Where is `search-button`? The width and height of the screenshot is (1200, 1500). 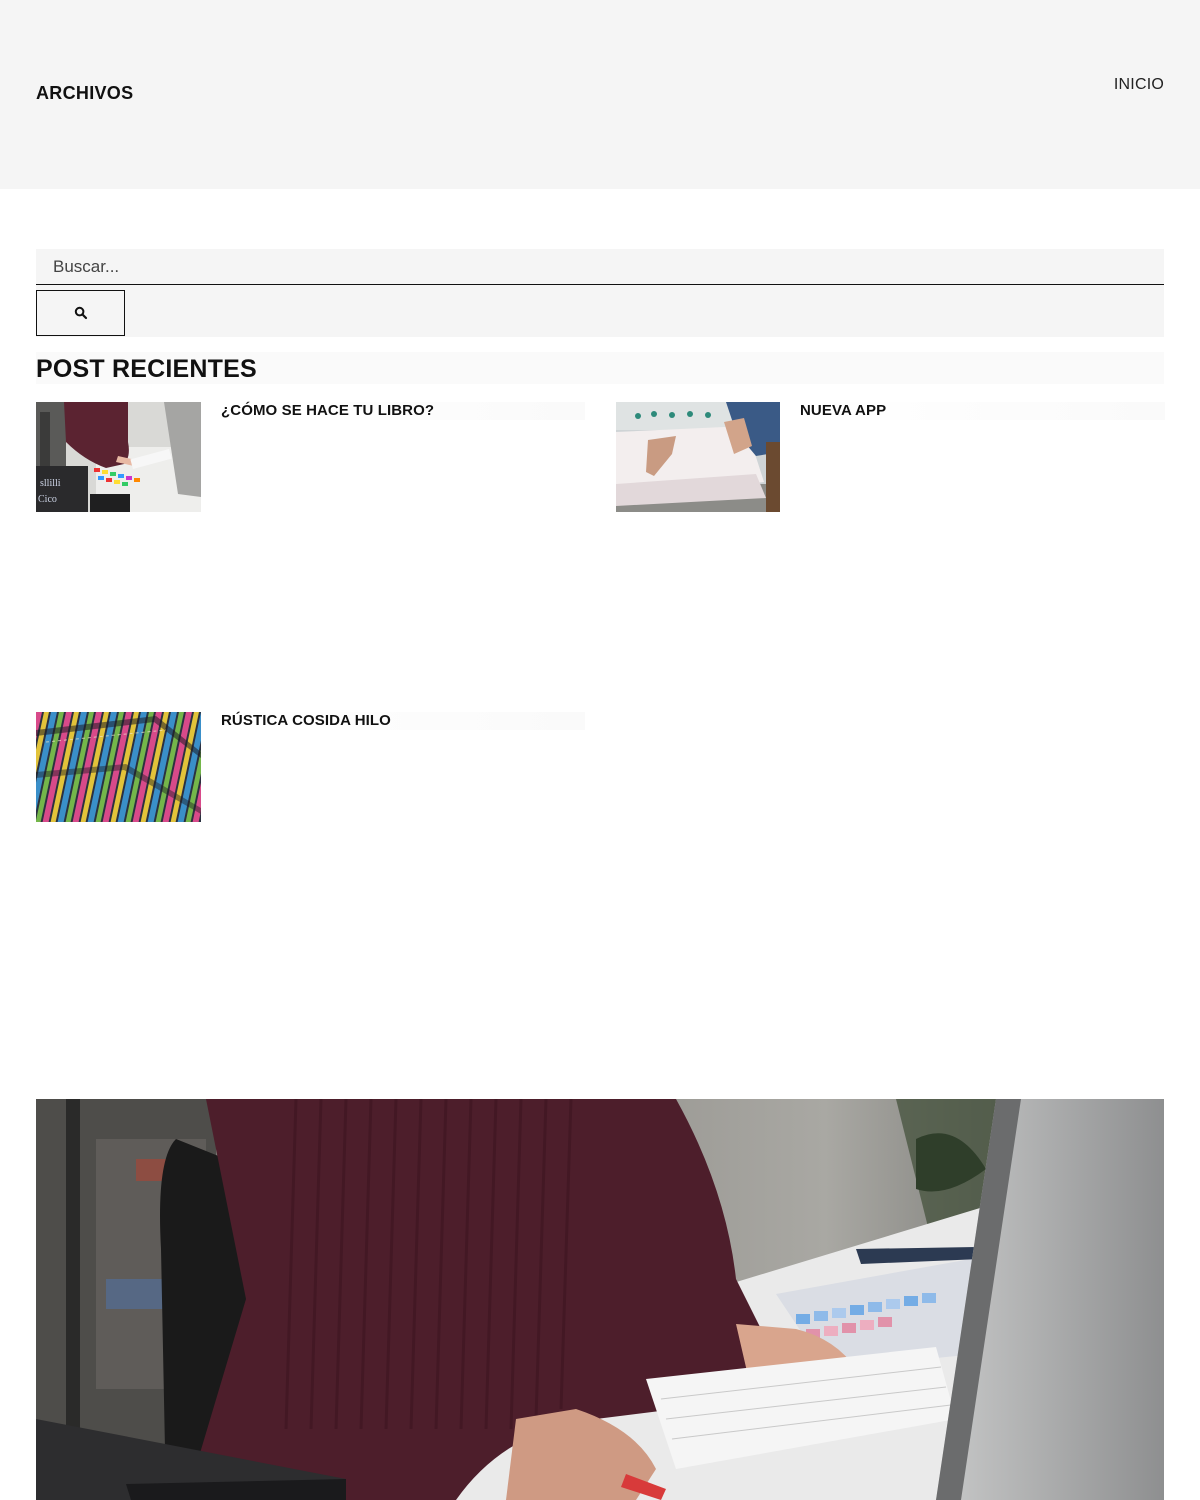
search-button is located at coordinates (80, 313).